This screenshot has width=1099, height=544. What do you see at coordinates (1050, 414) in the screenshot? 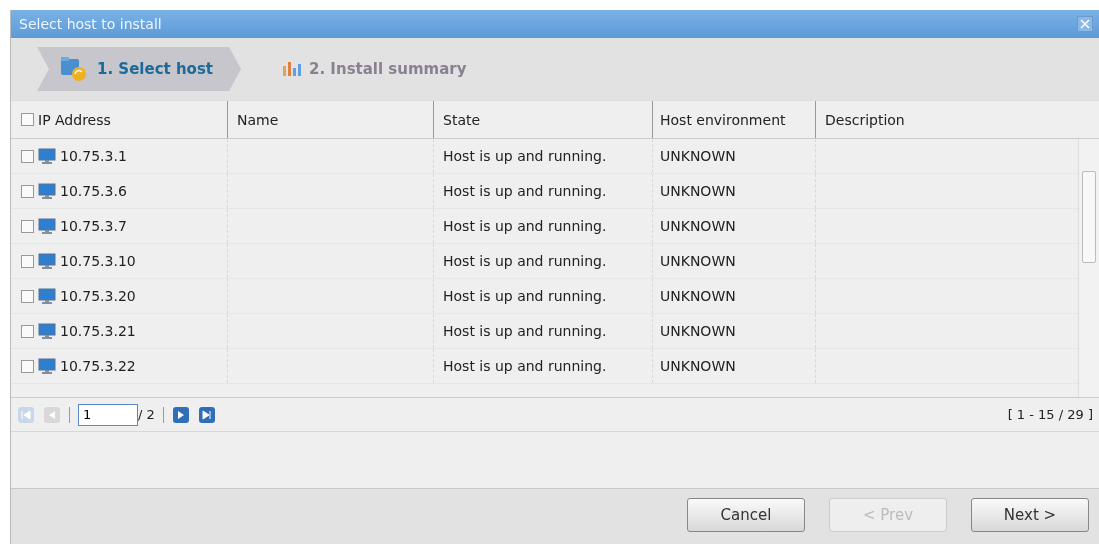
I see `record-range: [ 1 - 15 / 29 ]` at bounding box center [1050, 414].